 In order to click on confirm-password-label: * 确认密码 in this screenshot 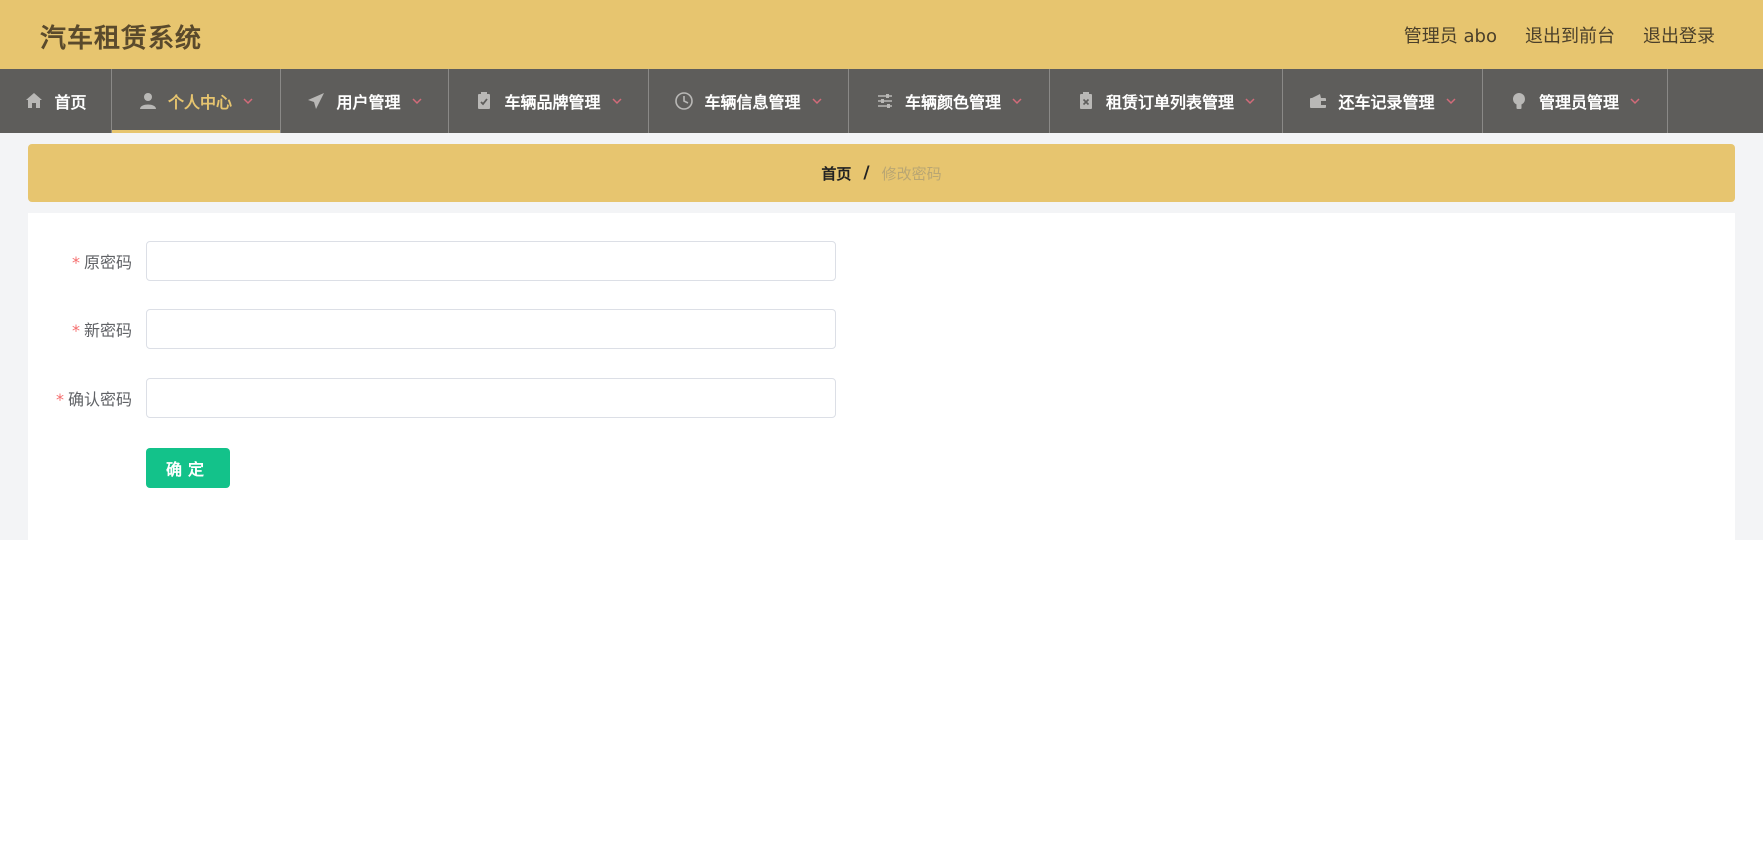, I will do `click(93, 399)`.